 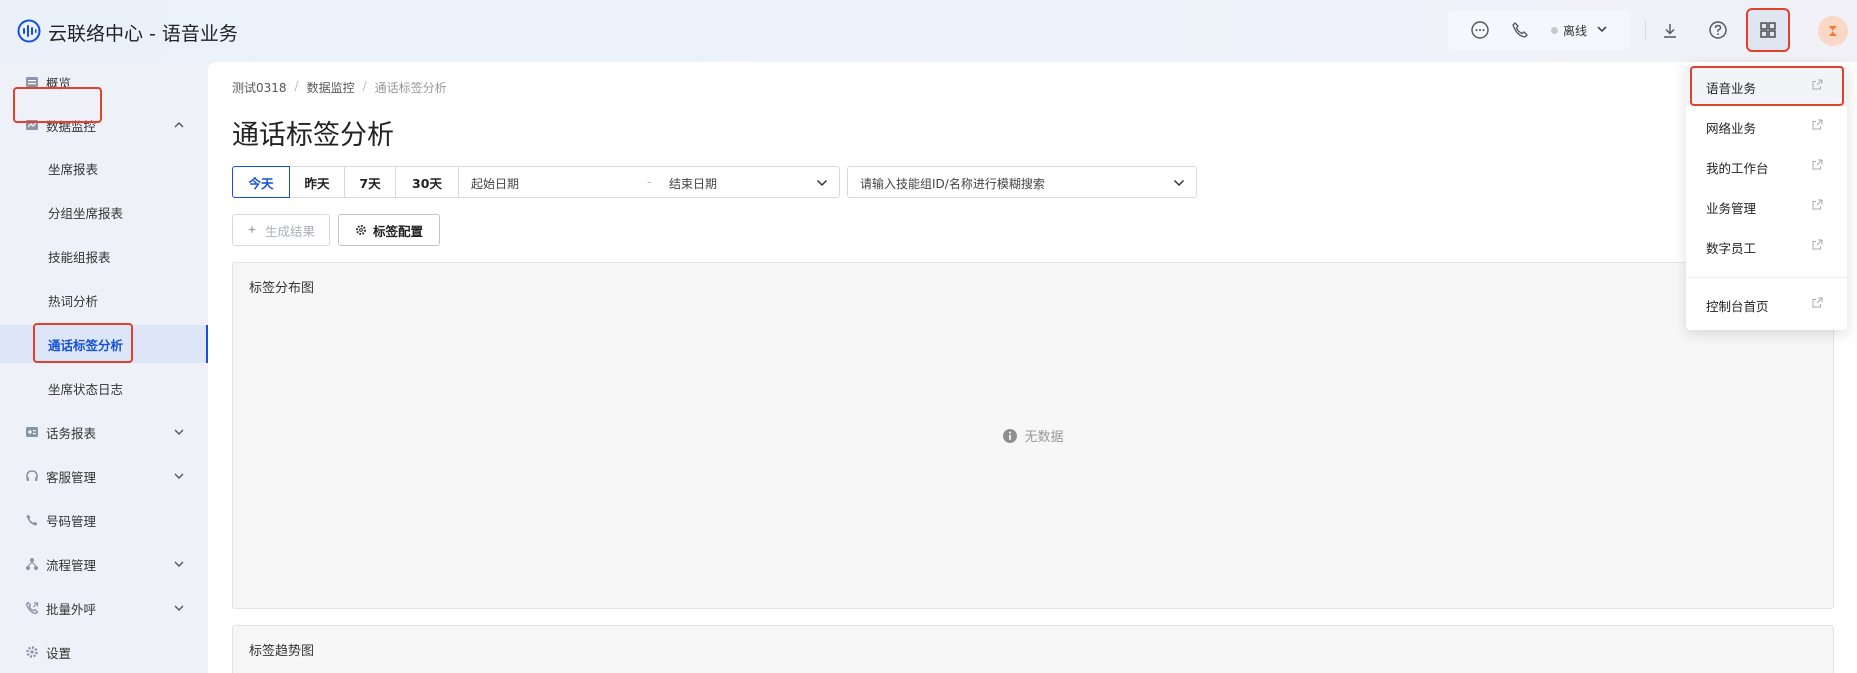 What do you see at coordinates (104, 652) in the screenshot?
I see `sidebar-item-settings: 设置` at bounding box center [104, 652].